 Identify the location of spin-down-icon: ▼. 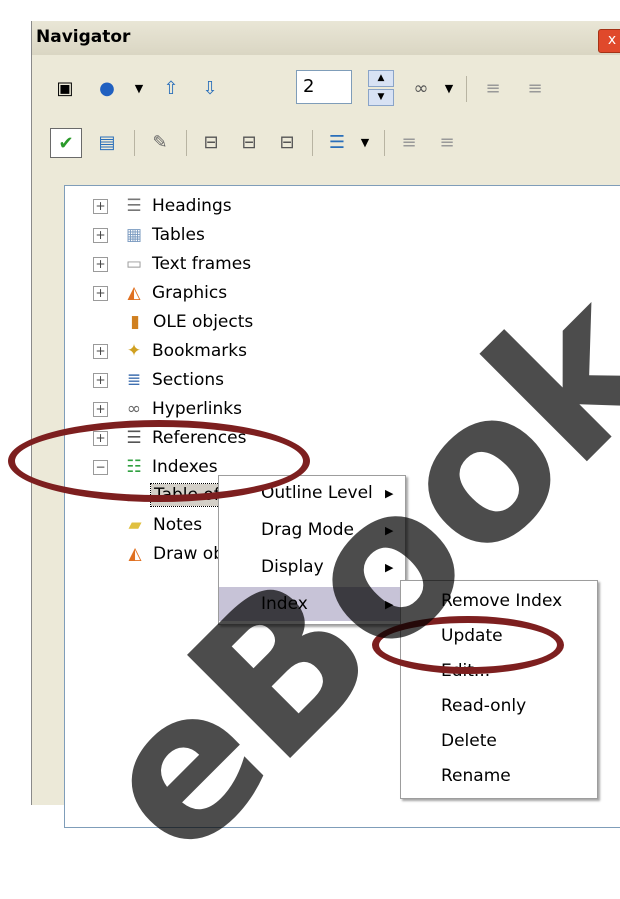
(381, 97).